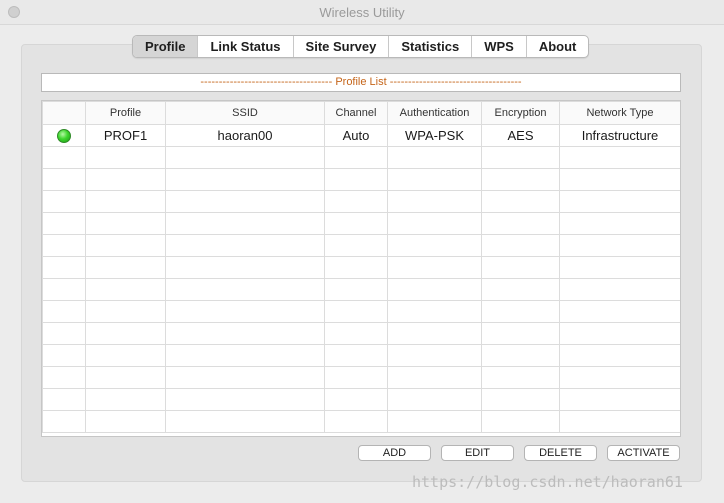 Image resolution: width=724 pixels, height=503 pixels. I want to click on connected-status-icon, so click(64, 136).